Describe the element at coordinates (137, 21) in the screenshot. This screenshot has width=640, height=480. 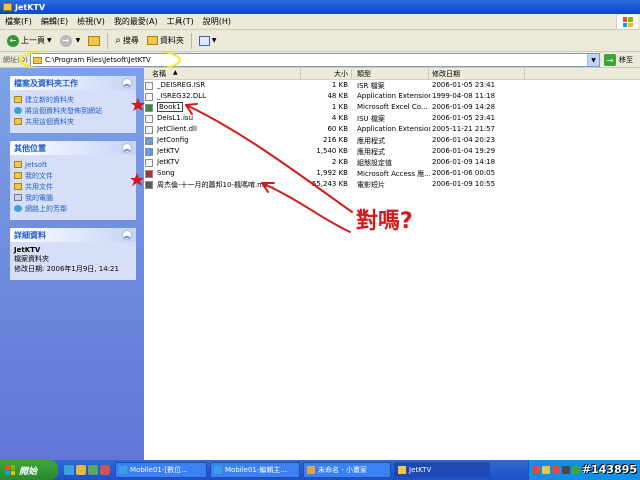
I see `menu-favorites: 我的最愛(A)` at that location.